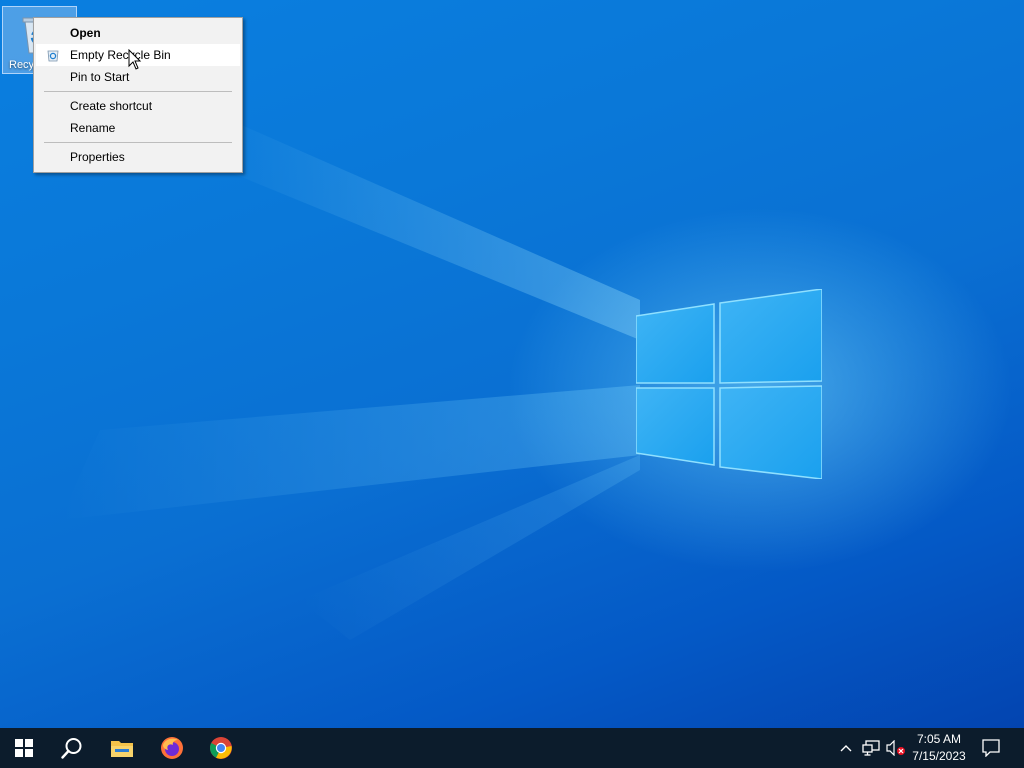  I want to click on firefox-icon, so click(172, 748).